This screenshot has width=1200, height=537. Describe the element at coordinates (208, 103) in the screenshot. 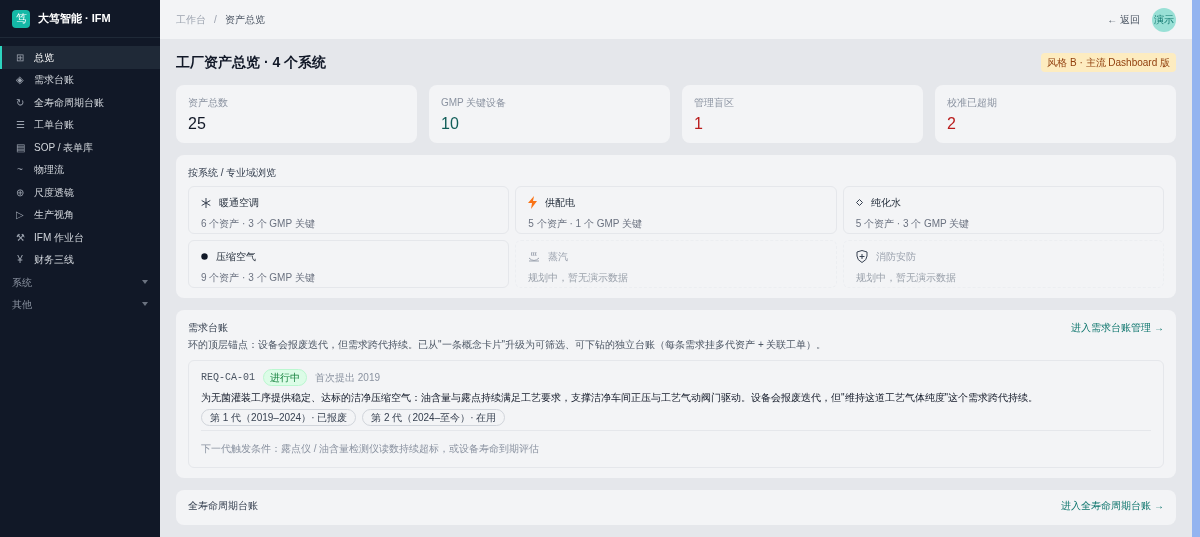

I see `stat-label: 资产总数` at that location.